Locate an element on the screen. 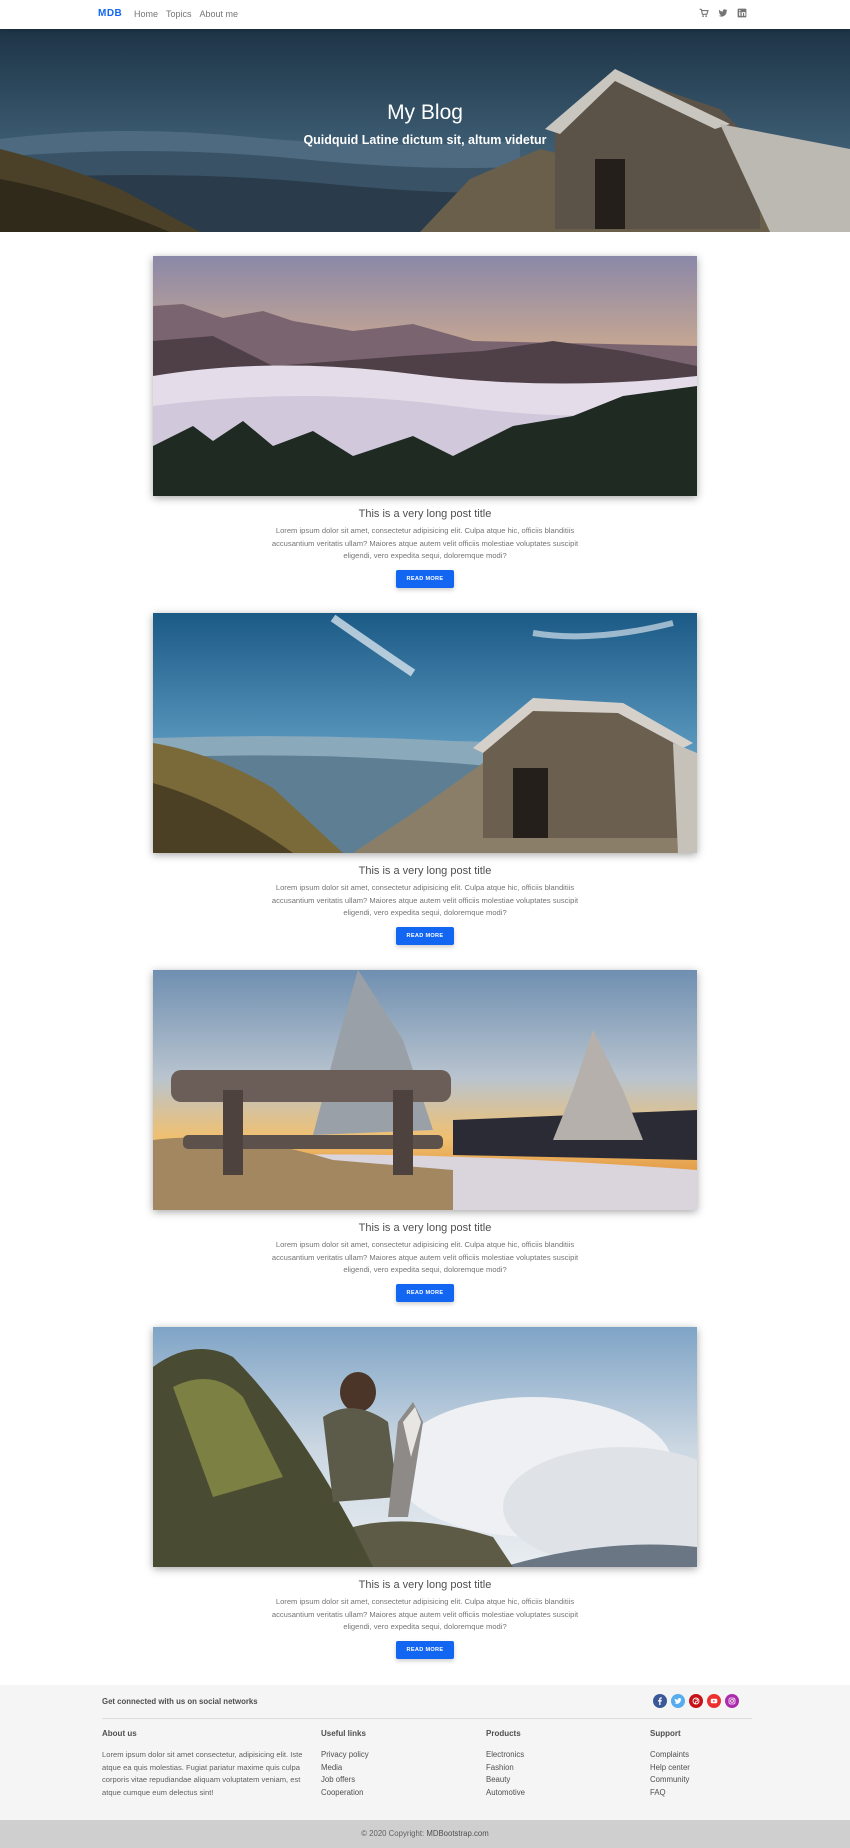 This screenshot has width=850, height=1848. facebook-icon is located at coordinates (660, 1701).